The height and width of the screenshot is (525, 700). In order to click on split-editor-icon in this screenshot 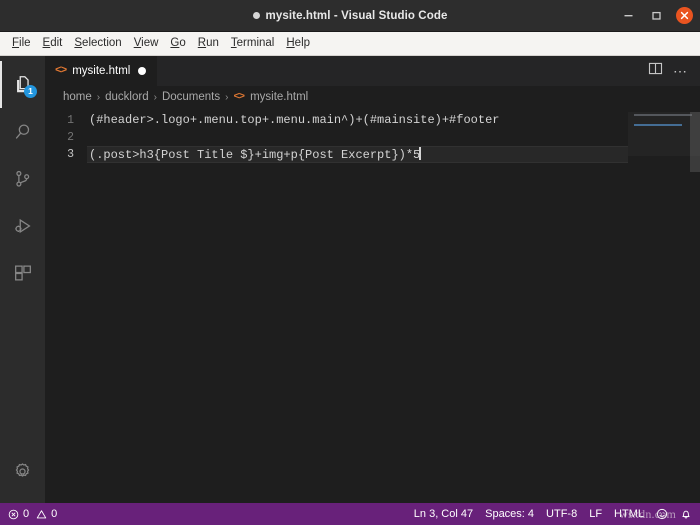, I will do `click(655, 71)`.